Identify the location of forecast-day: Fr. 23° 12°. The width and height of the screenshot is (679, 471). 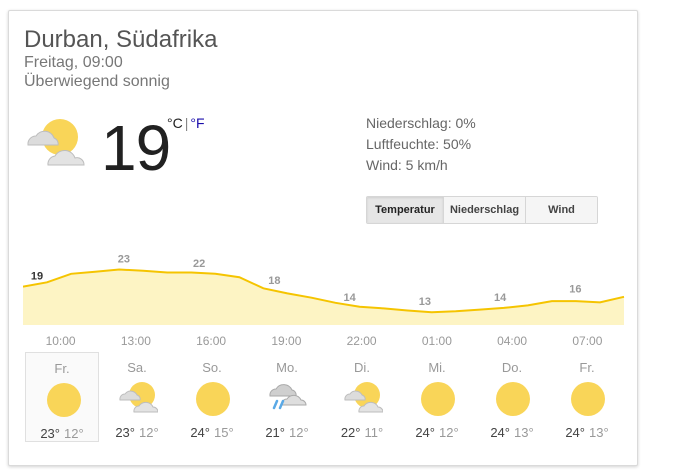
(62, 397).